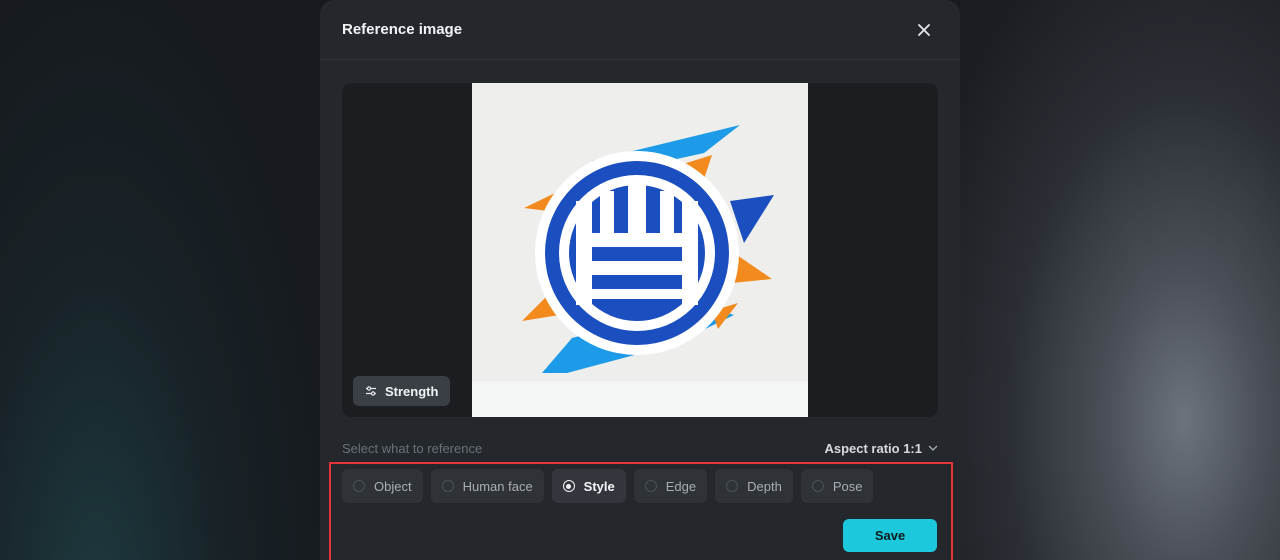  Describe the element at coordinates (568, 486) in the screenshot. I see `radio-selected-icon` at that location.